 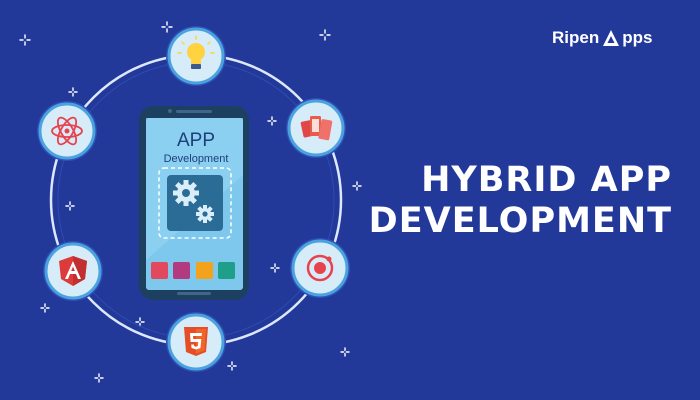 What do you see at coordinates (196, 140) in the screenshot?
I see `screen-title: APP` at bounding box center [196, 140].